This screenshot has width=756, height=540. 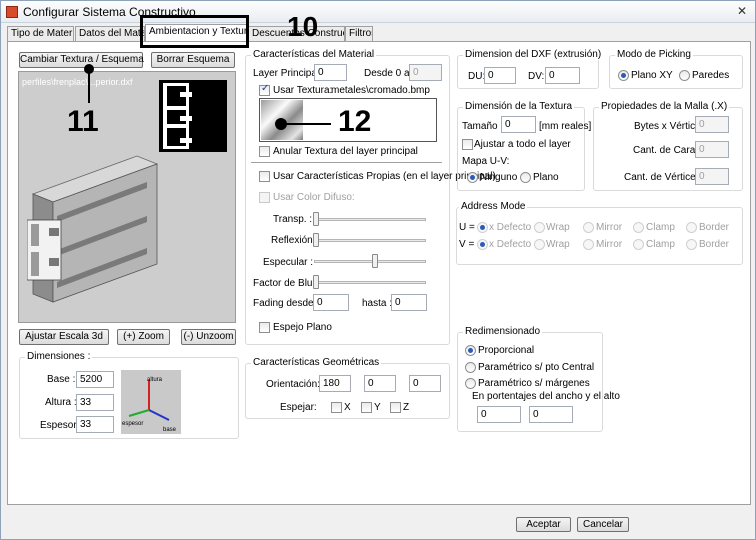 What do you see at coordinates (609, 244) in the screenshot?
I see `v-mirror-label: Mirror` at bounding box center [609, 244].